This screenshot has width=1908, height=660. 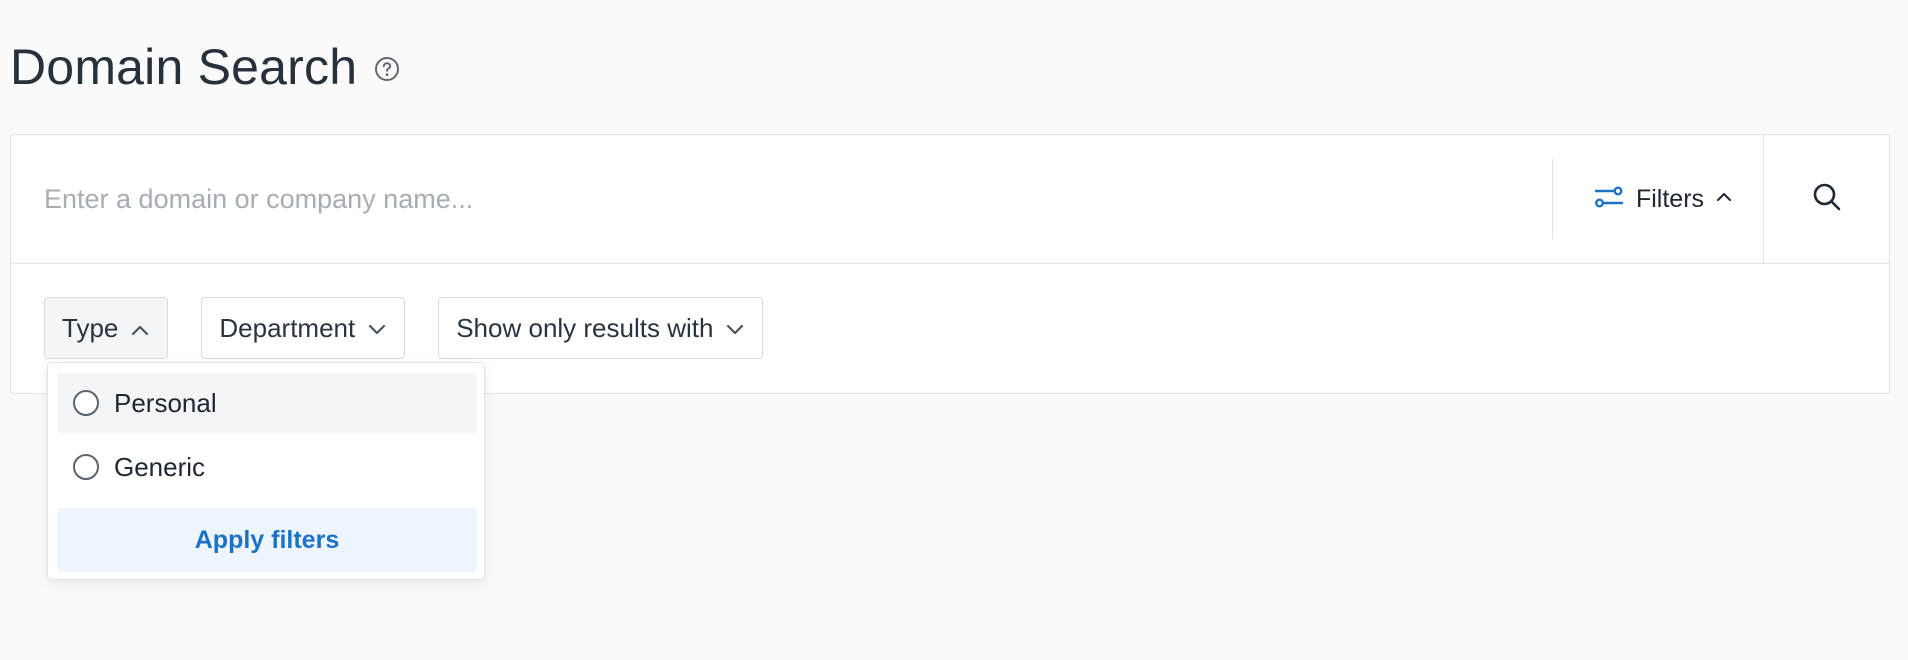 I want to click on show-only-chip-label: Show only results with, so click(x=585, y=327).